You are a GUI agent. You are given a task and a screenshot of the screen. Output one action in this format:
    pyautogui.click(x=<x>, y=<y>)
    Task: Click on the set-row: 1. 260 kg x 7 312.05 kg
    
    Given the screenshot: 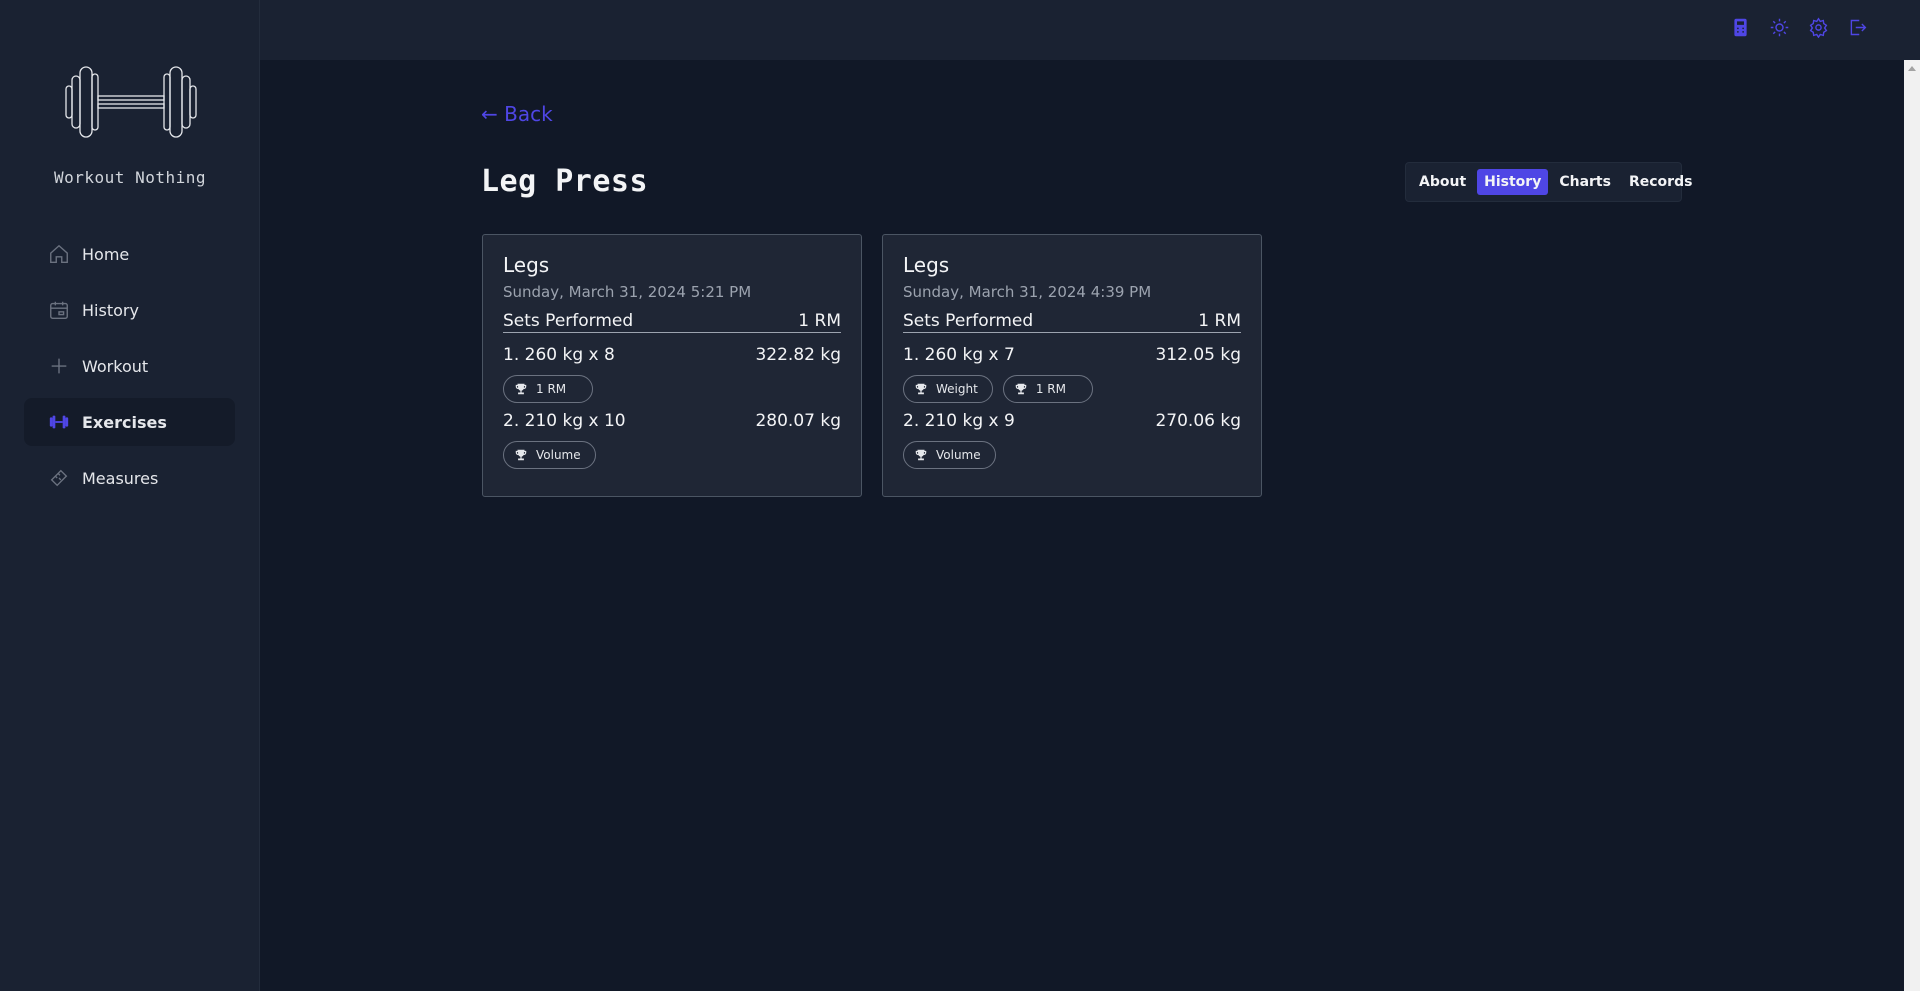 What is the action you would take?
    pyautogui.click(x=1072, y=355)
    